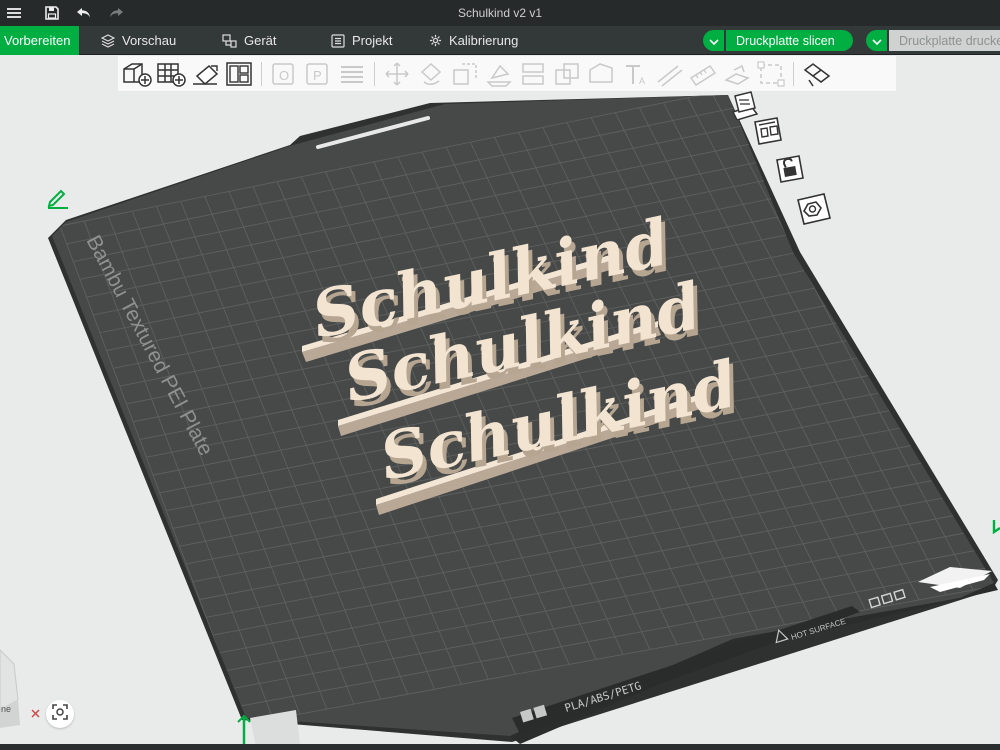 The width and height of the screenshot is (1000, 750). I want to click on svg-text: O, so click(284, 75).